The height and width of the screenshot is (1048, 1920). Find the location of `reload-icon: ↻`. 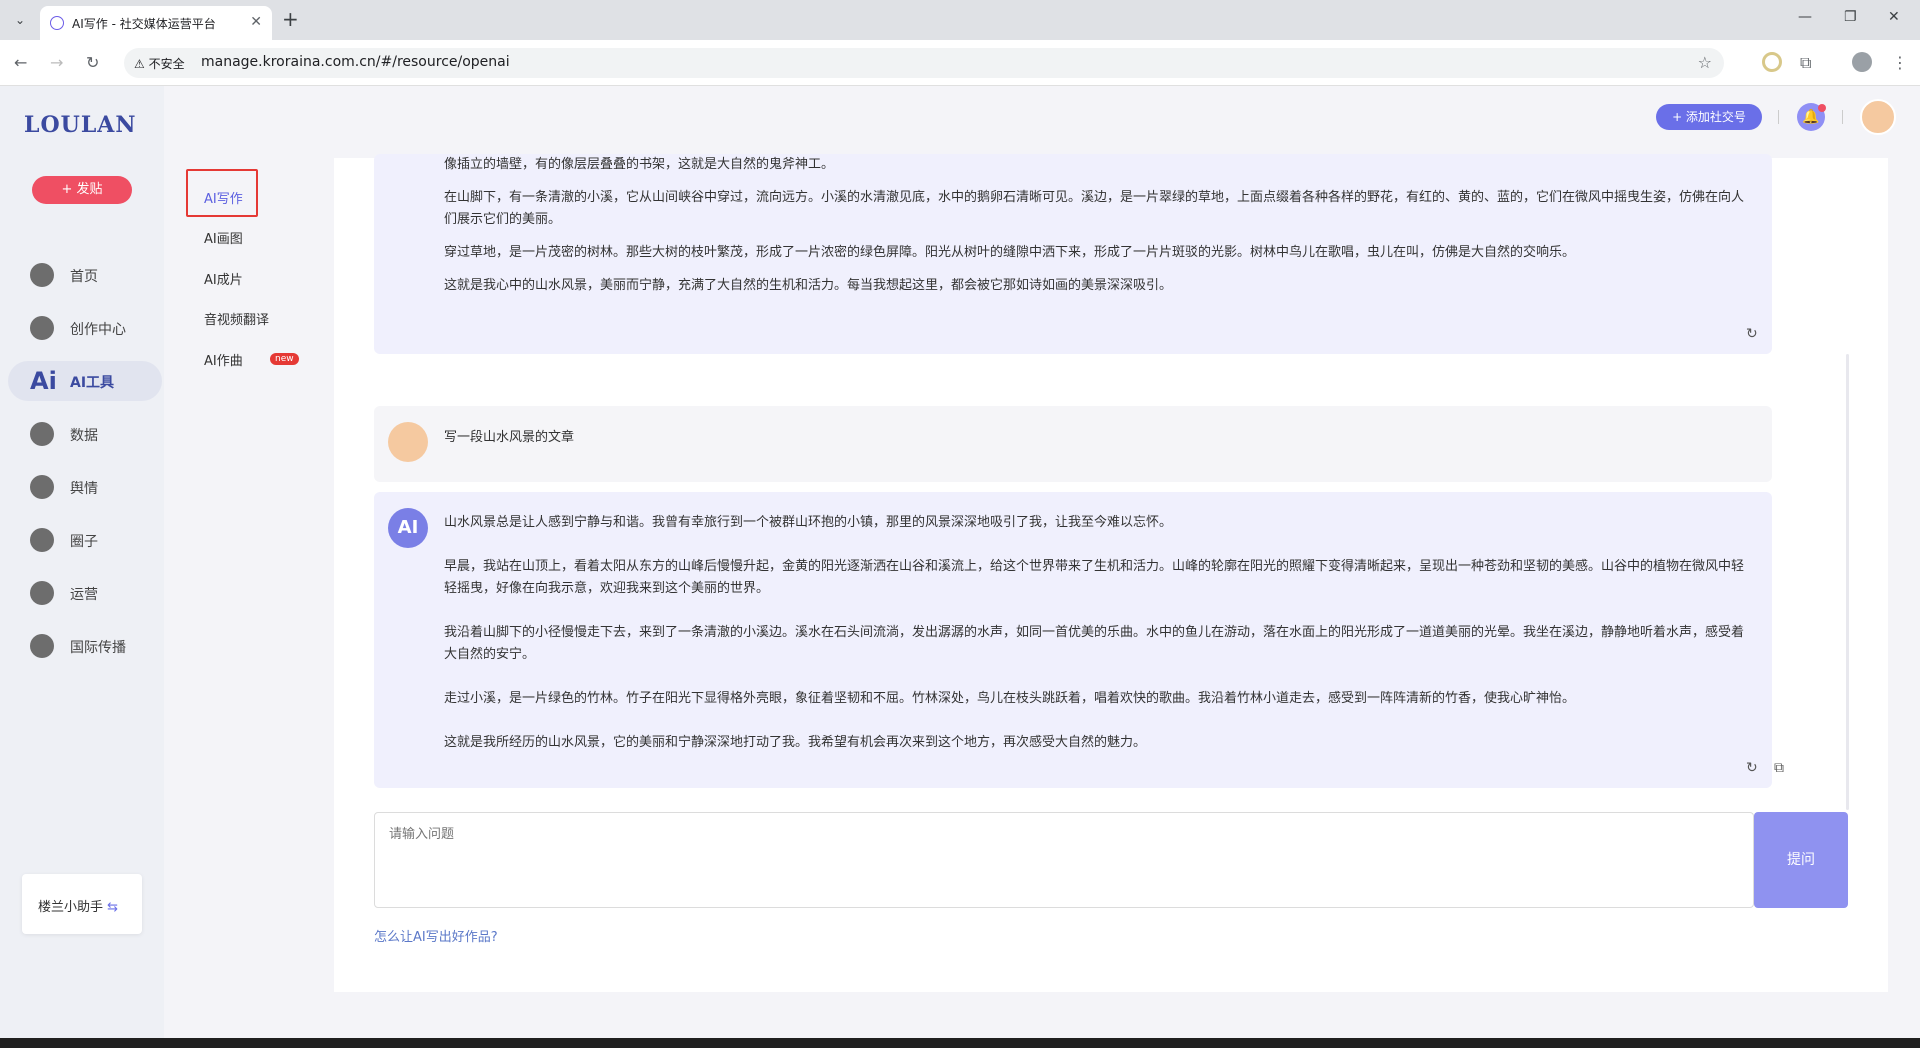

reload-icon: ↻ is located at coordinates (92, 62).